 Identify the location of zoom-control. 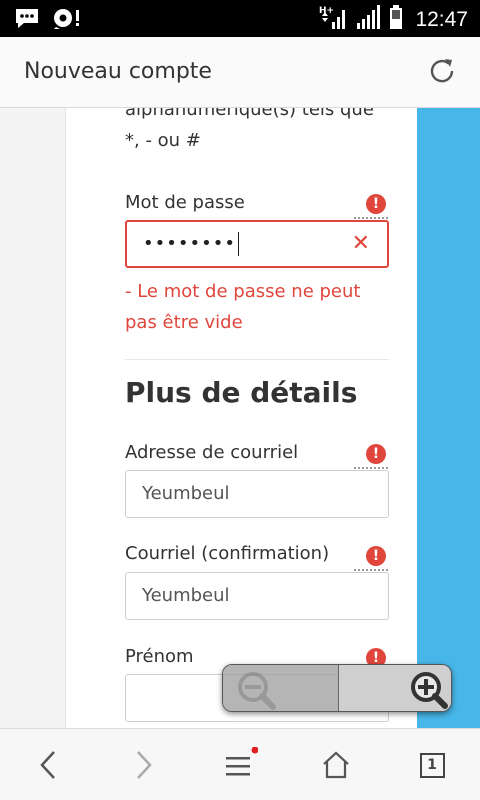
(337, 688).